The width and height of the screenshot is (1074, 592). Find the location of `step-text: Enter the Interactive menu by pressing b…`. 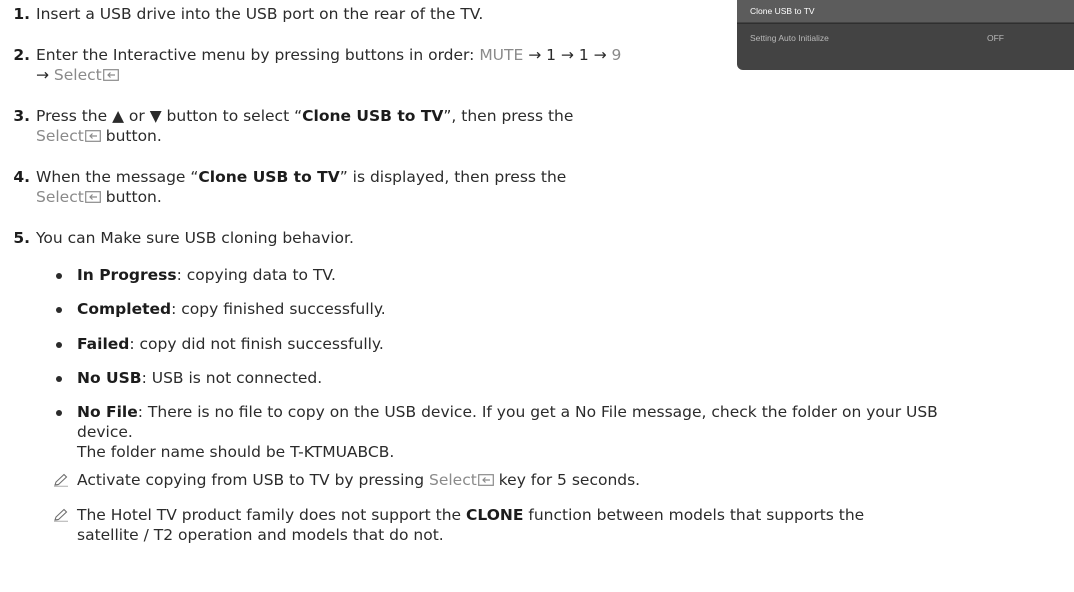

step-text: Enter the Interactive menu by pressing b… is located at coordinates (373, 65).